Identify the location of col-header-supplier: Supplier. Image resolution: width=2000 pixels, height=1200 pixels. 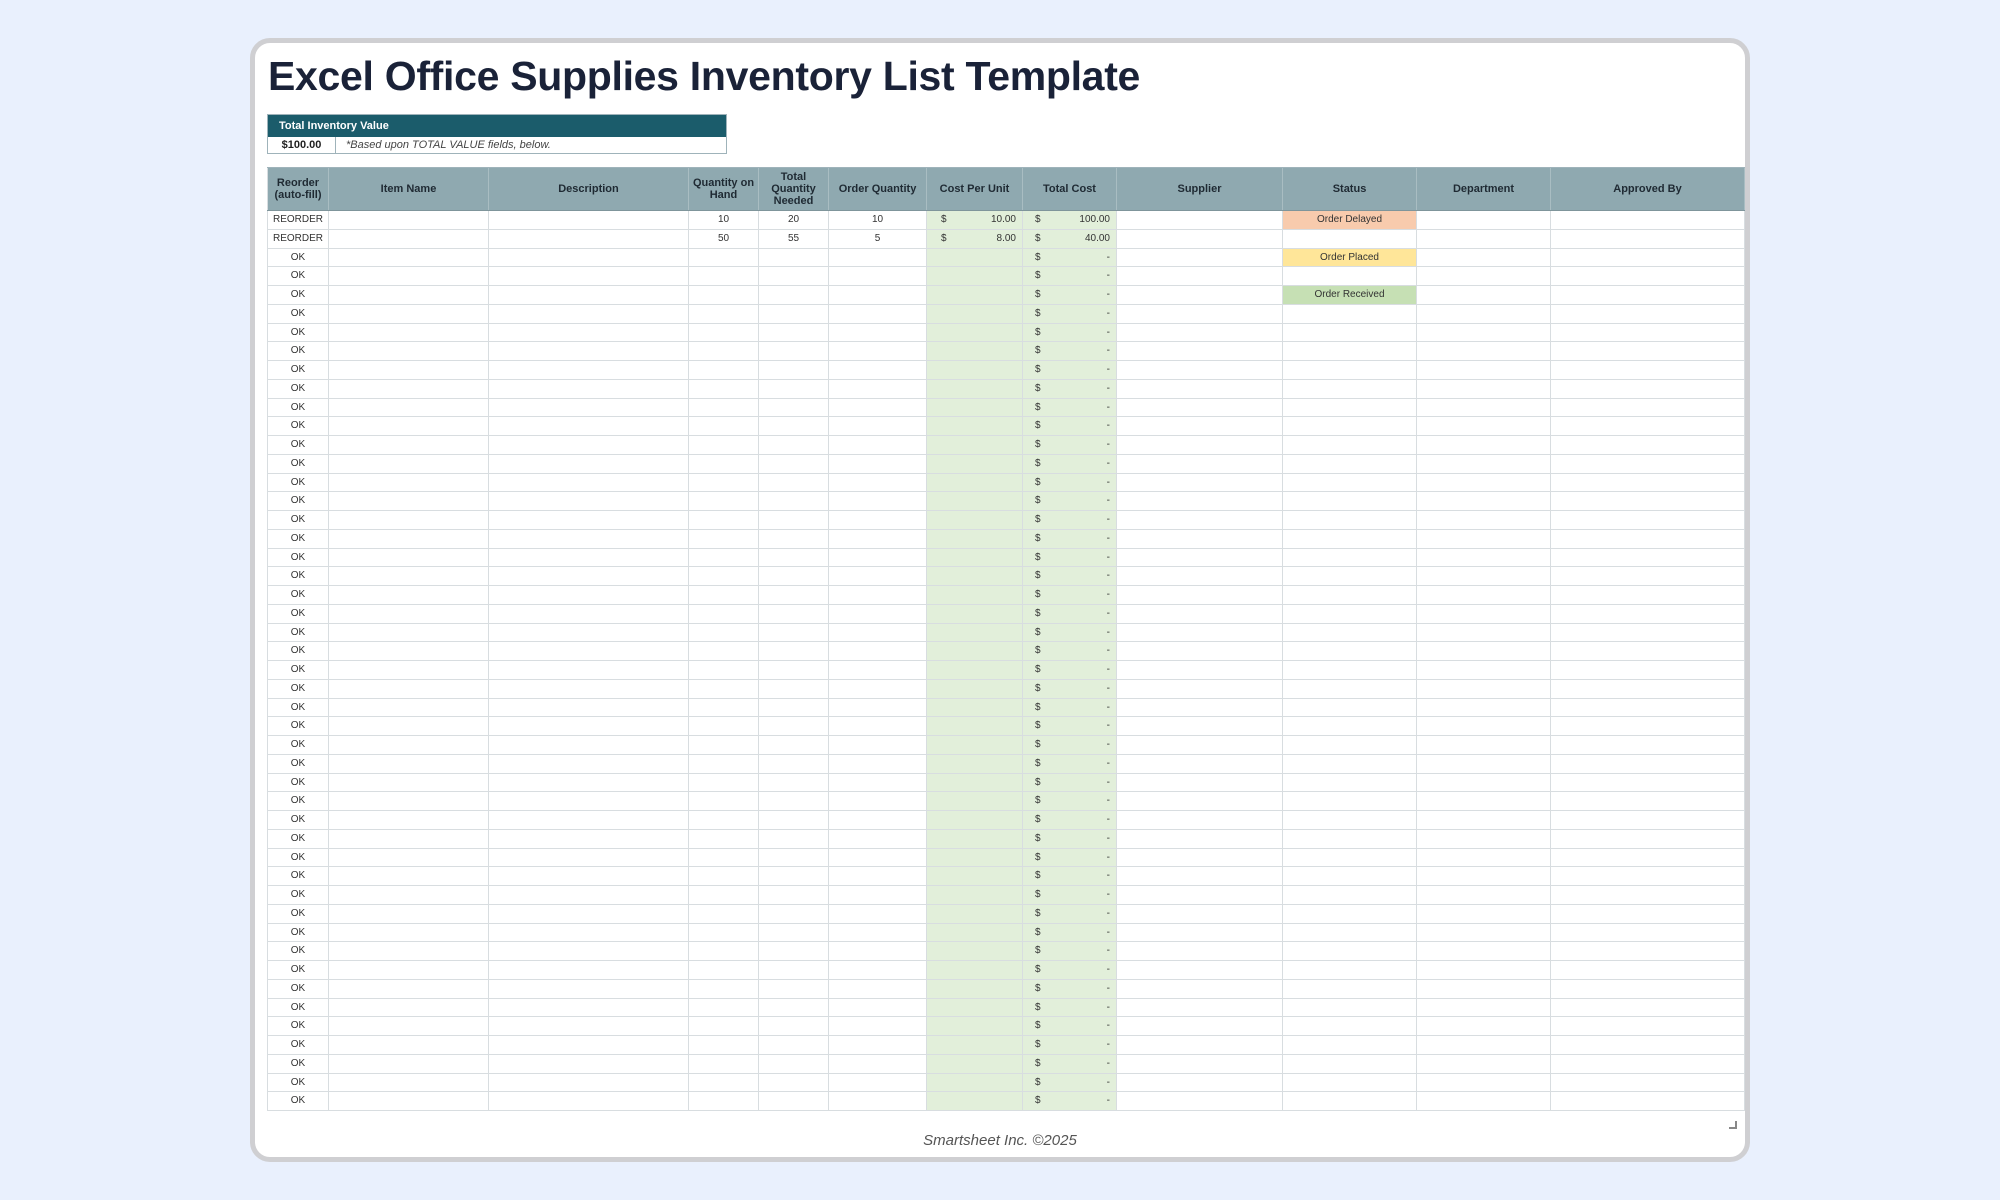
(1200, 189).